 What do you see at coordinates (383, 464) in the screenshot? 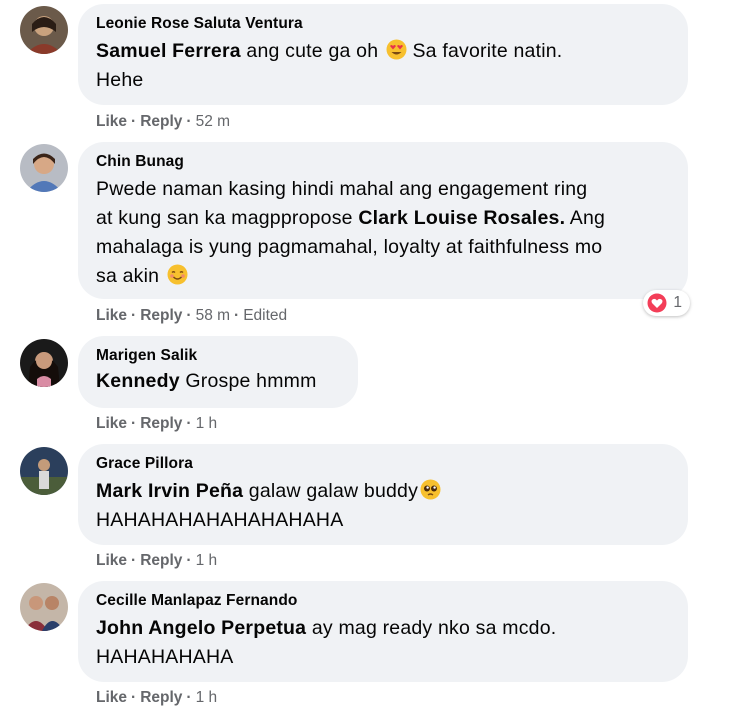
I see `comment-author: Grace Pillora` at bounding box center [383, 464].